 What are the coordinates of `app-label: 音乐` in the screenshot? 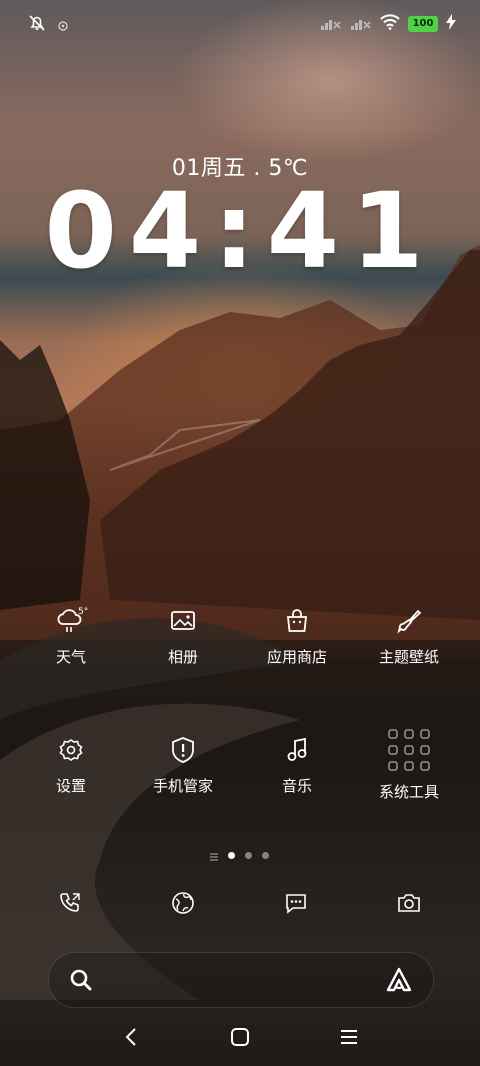 It's located at (296, 786).